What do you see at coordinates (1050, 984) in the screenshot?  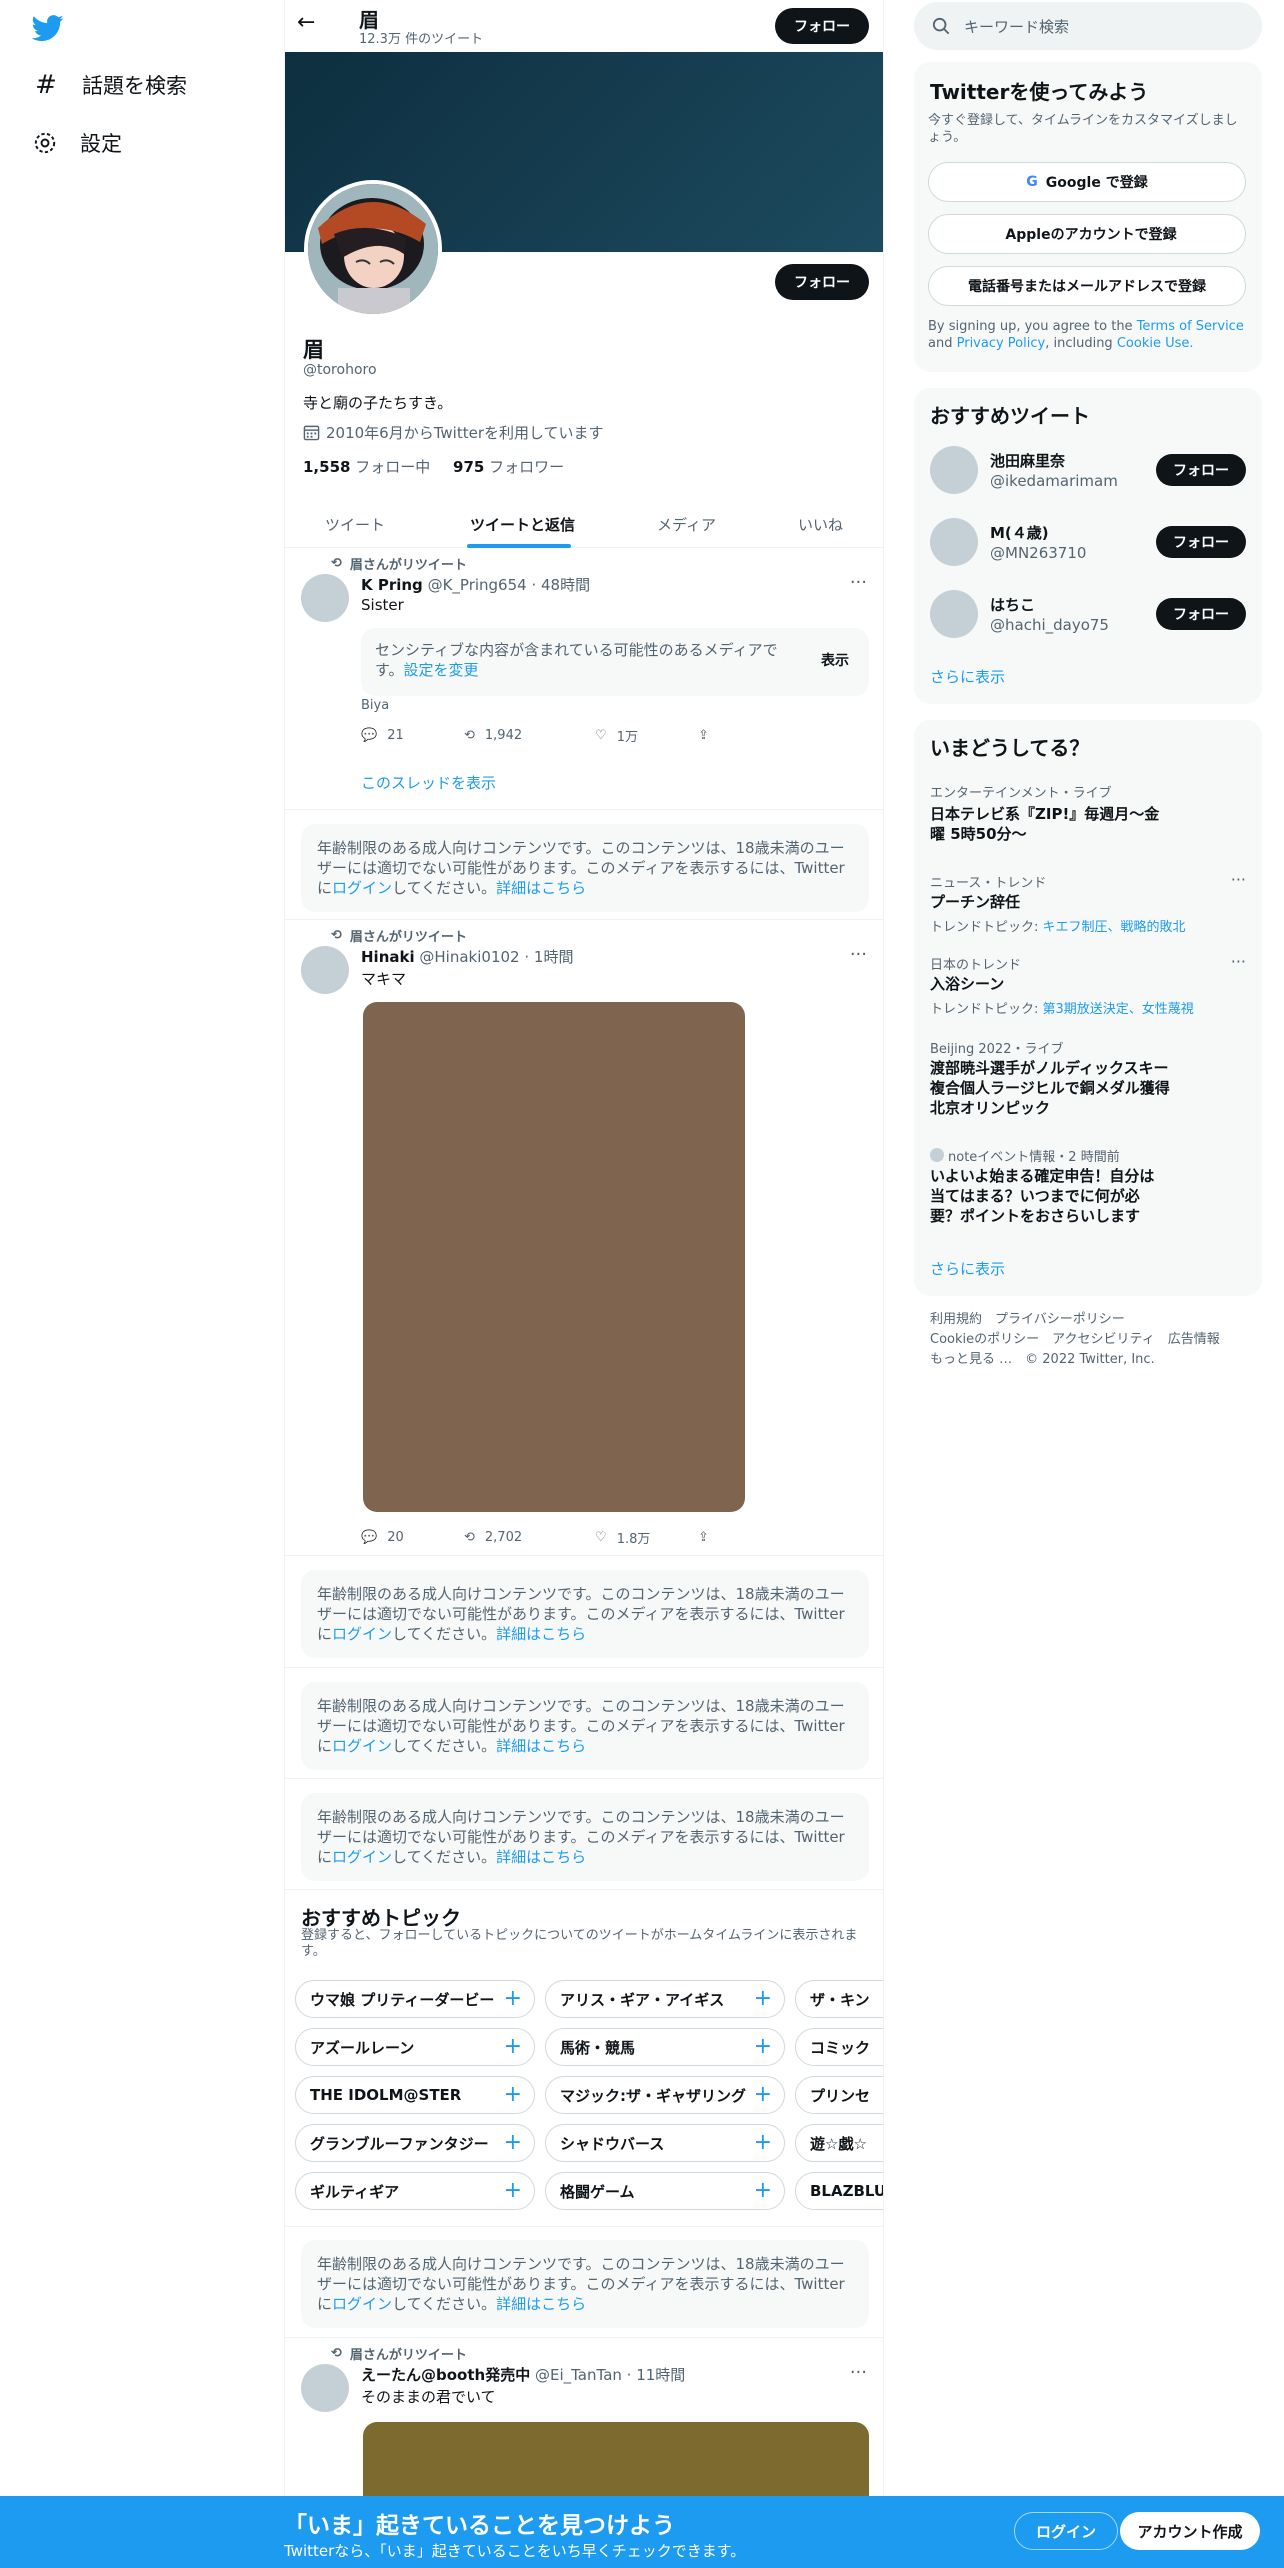 I see `trend-title: 入浴シーン` at bounding box center [1050, 984].